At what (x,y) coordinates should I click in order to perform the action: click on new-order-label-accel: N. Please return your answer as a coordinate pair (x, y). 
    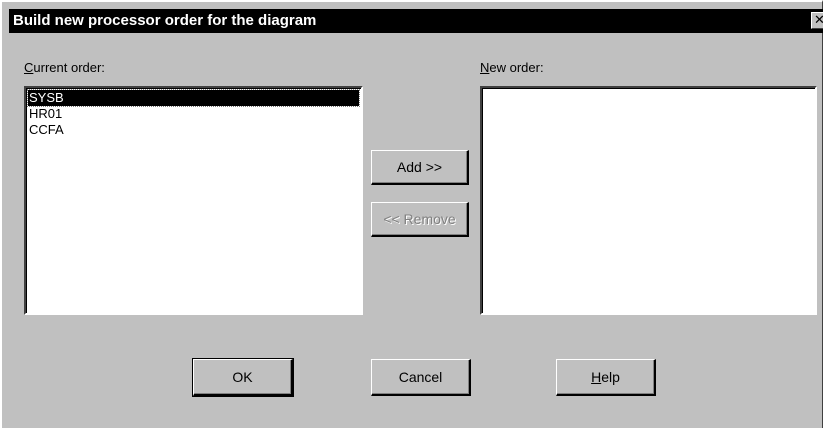
    Looking at the image, I should click on (485, 67).